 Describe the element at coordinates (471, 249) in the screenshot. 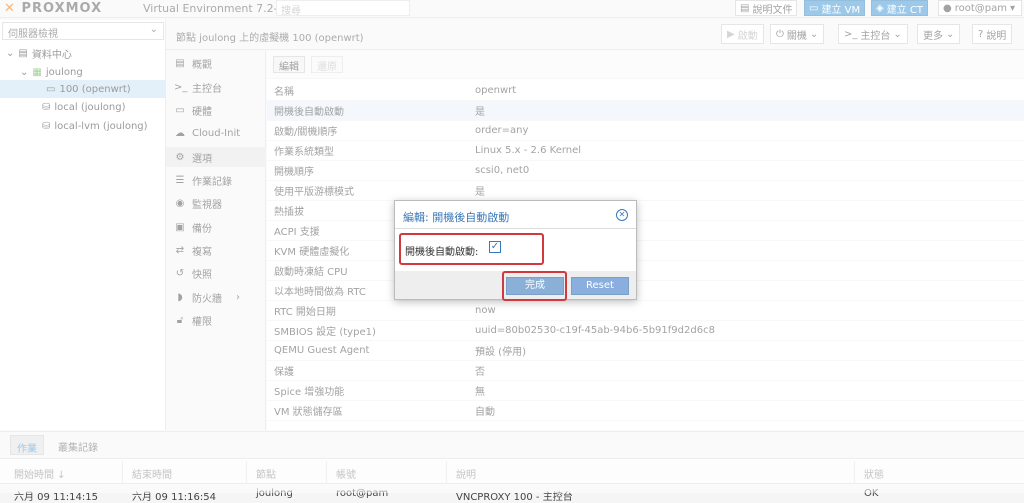

I see `annotation-highlight-checkbox` at that location.